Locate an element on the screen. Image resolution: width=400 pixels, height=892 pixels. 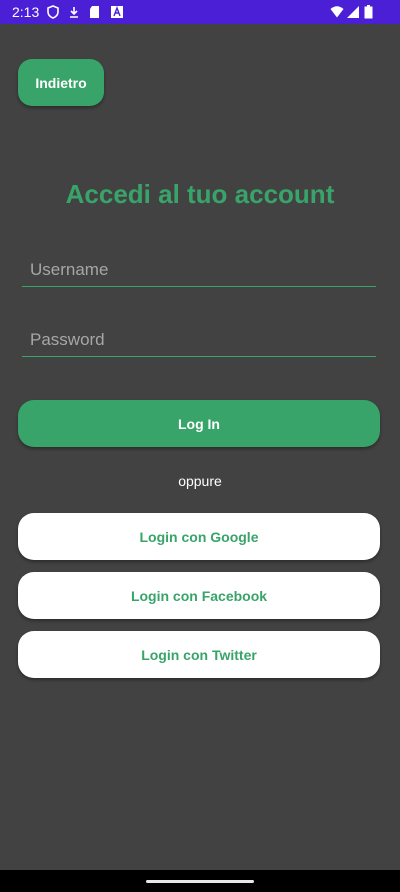
back-button: Indietro is located at coordinates (61, 82).